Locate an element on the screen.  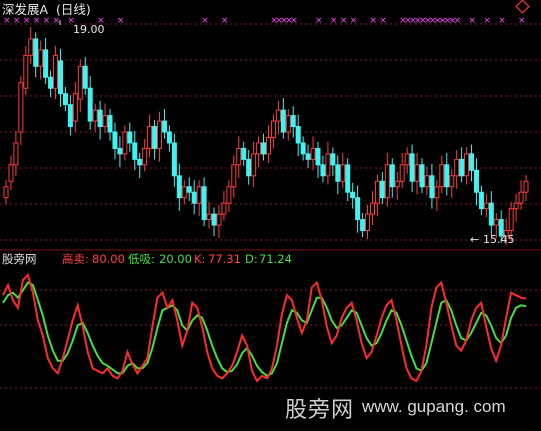
period-label: (日线) is located at coordinates (73, 9).